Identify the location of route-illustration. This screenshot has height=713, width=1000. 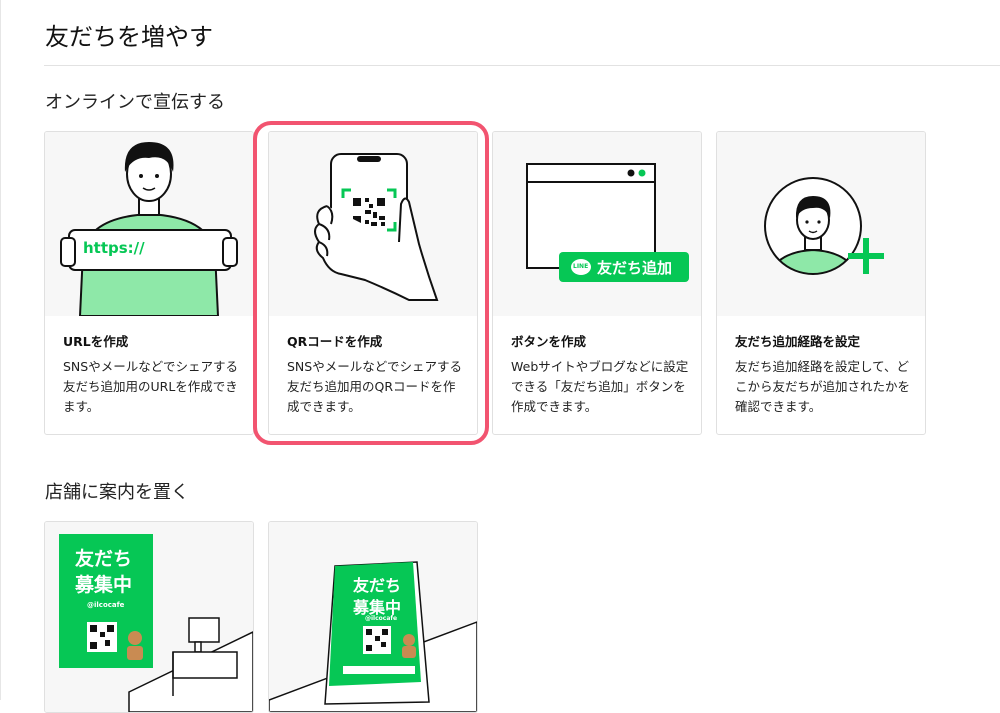
(821, 224).